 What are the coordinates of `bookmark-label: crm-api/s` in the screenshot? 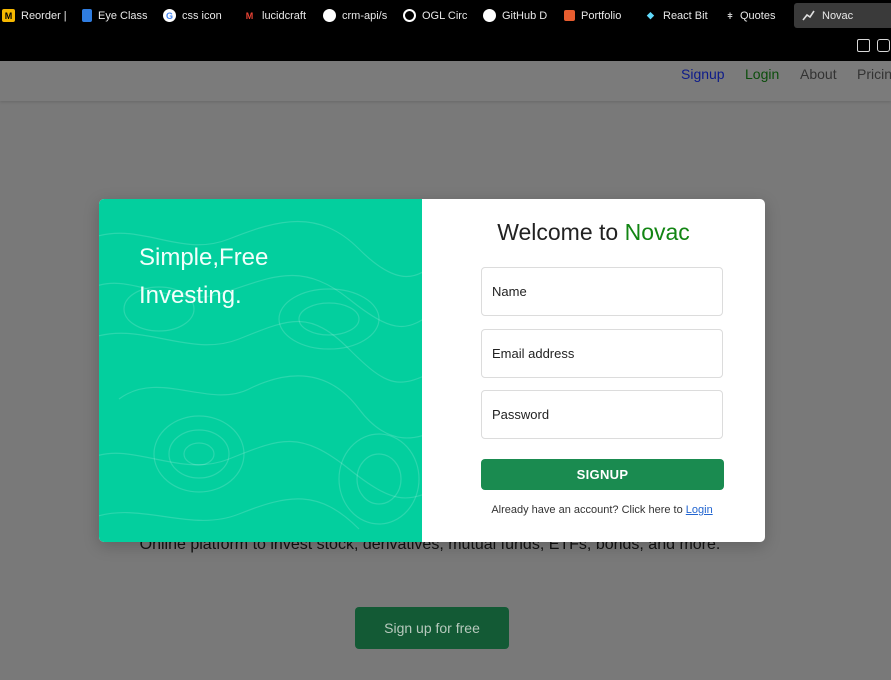 It's located at (365, 15).